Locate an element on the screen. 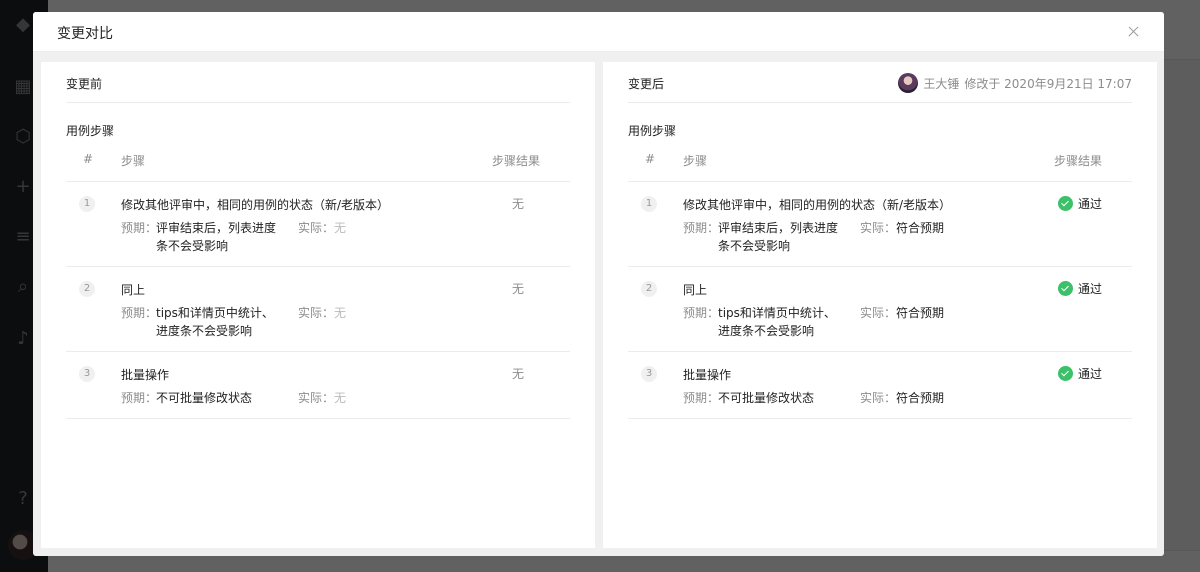 This screenshot has height=572, width=1200. avatar is located at coordinates (908, 83).